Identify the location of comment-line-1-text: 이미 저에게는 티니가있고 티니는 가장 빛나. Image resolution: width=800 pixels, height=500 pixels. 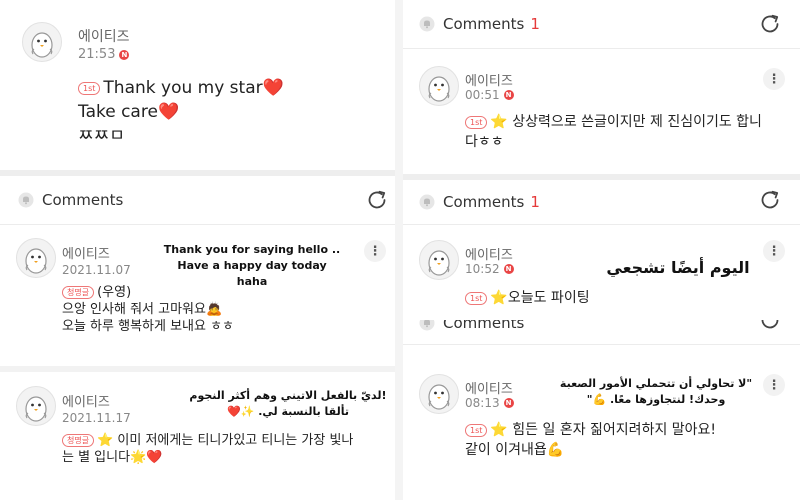
(235, 440).